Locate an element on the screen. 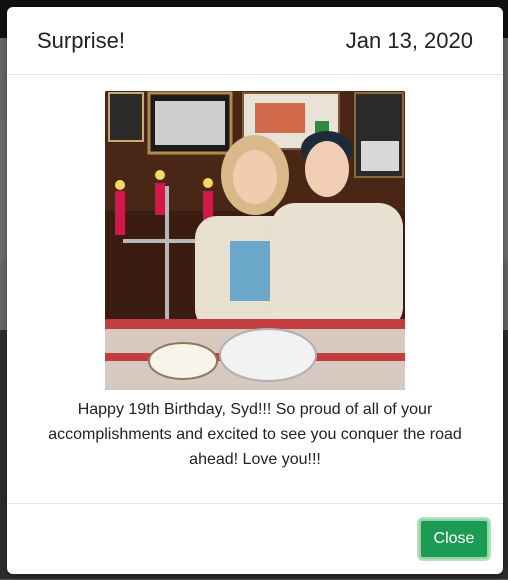 This screenshot has width=508, height=580. modal-footer: Close is located at coordinates (255, 539).